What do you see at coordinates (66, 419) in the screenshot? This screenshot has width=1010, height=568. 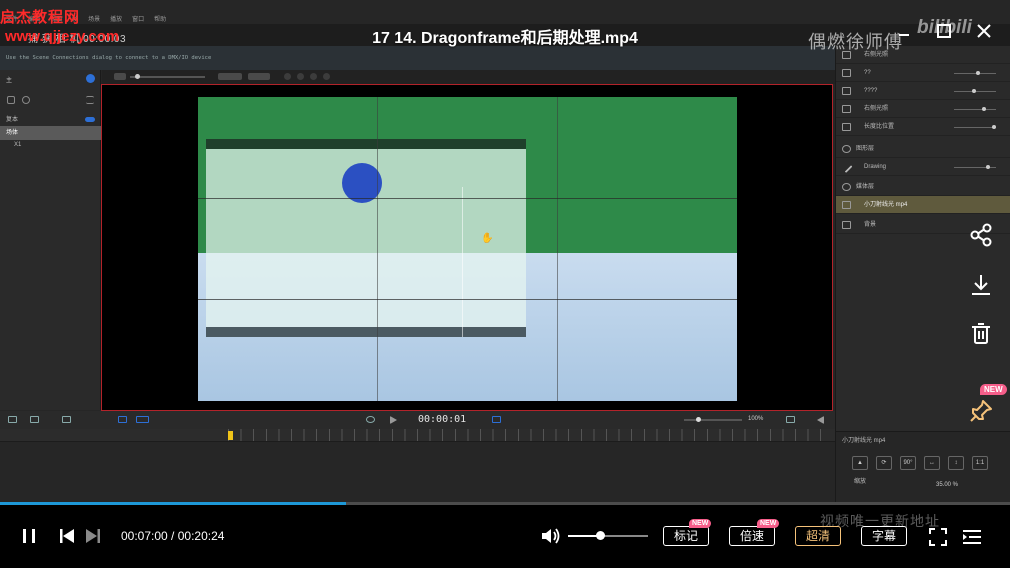 I see `layers-icon` at bounding box center [66, 419].